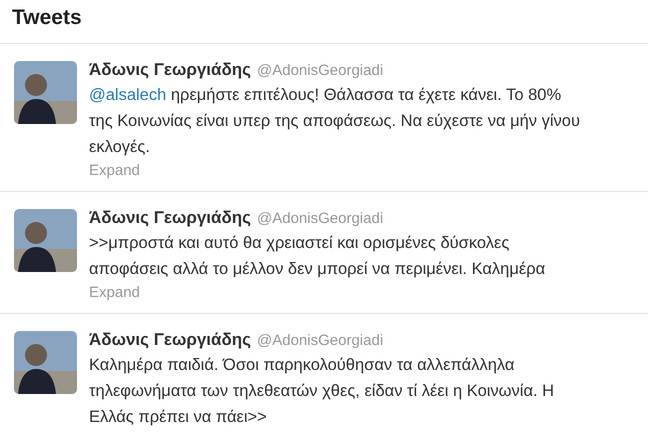 Image resolution: width=648 pixels, height=435 pixels. Describe the element at coordinates (47, 17) in the screenshot. I see `section-title: Tweets` at that location.